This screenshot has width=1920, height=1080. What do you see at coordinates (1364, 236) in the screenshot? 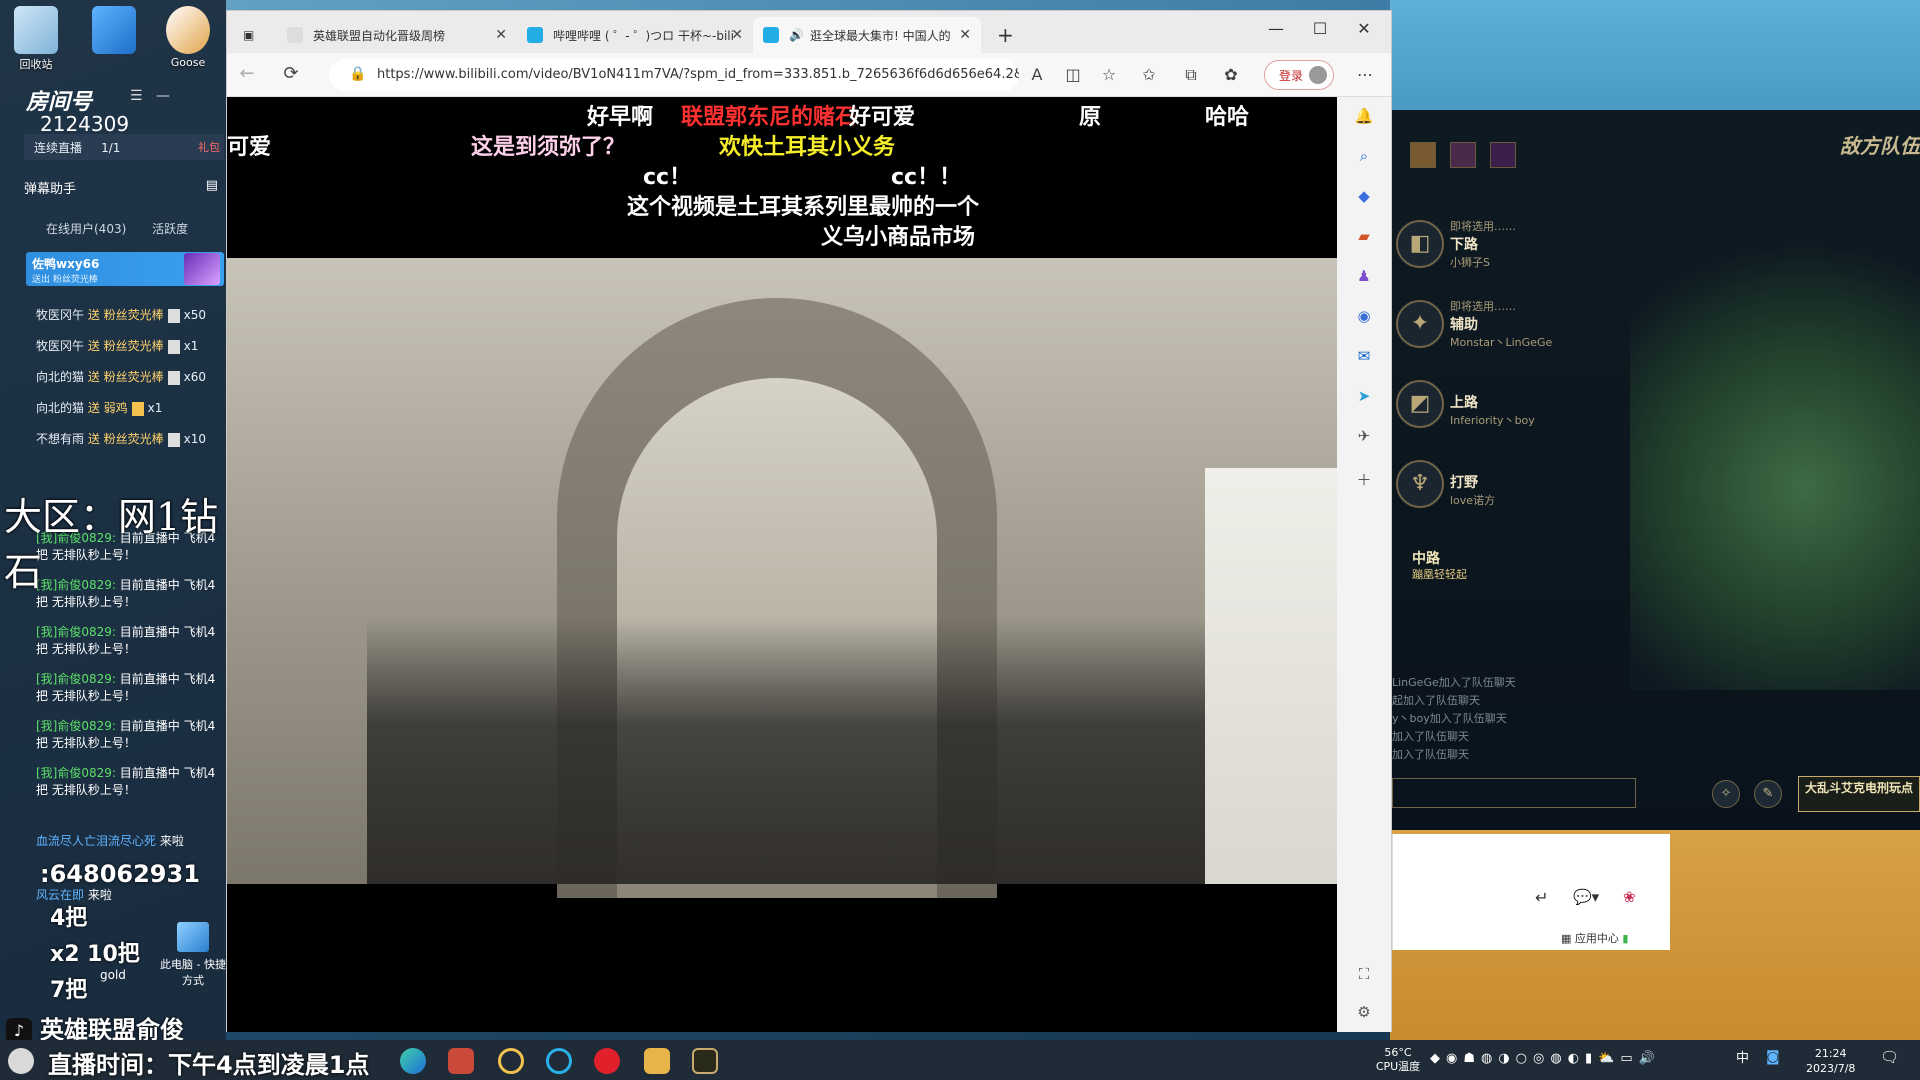
I see `tools-icon: ▰` at bounding box center [1364, 236].